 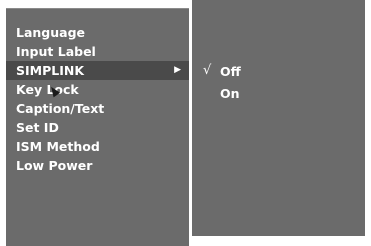 I want to click on menu-item-ism-method: ISM Method, so click(x=97, y=146).